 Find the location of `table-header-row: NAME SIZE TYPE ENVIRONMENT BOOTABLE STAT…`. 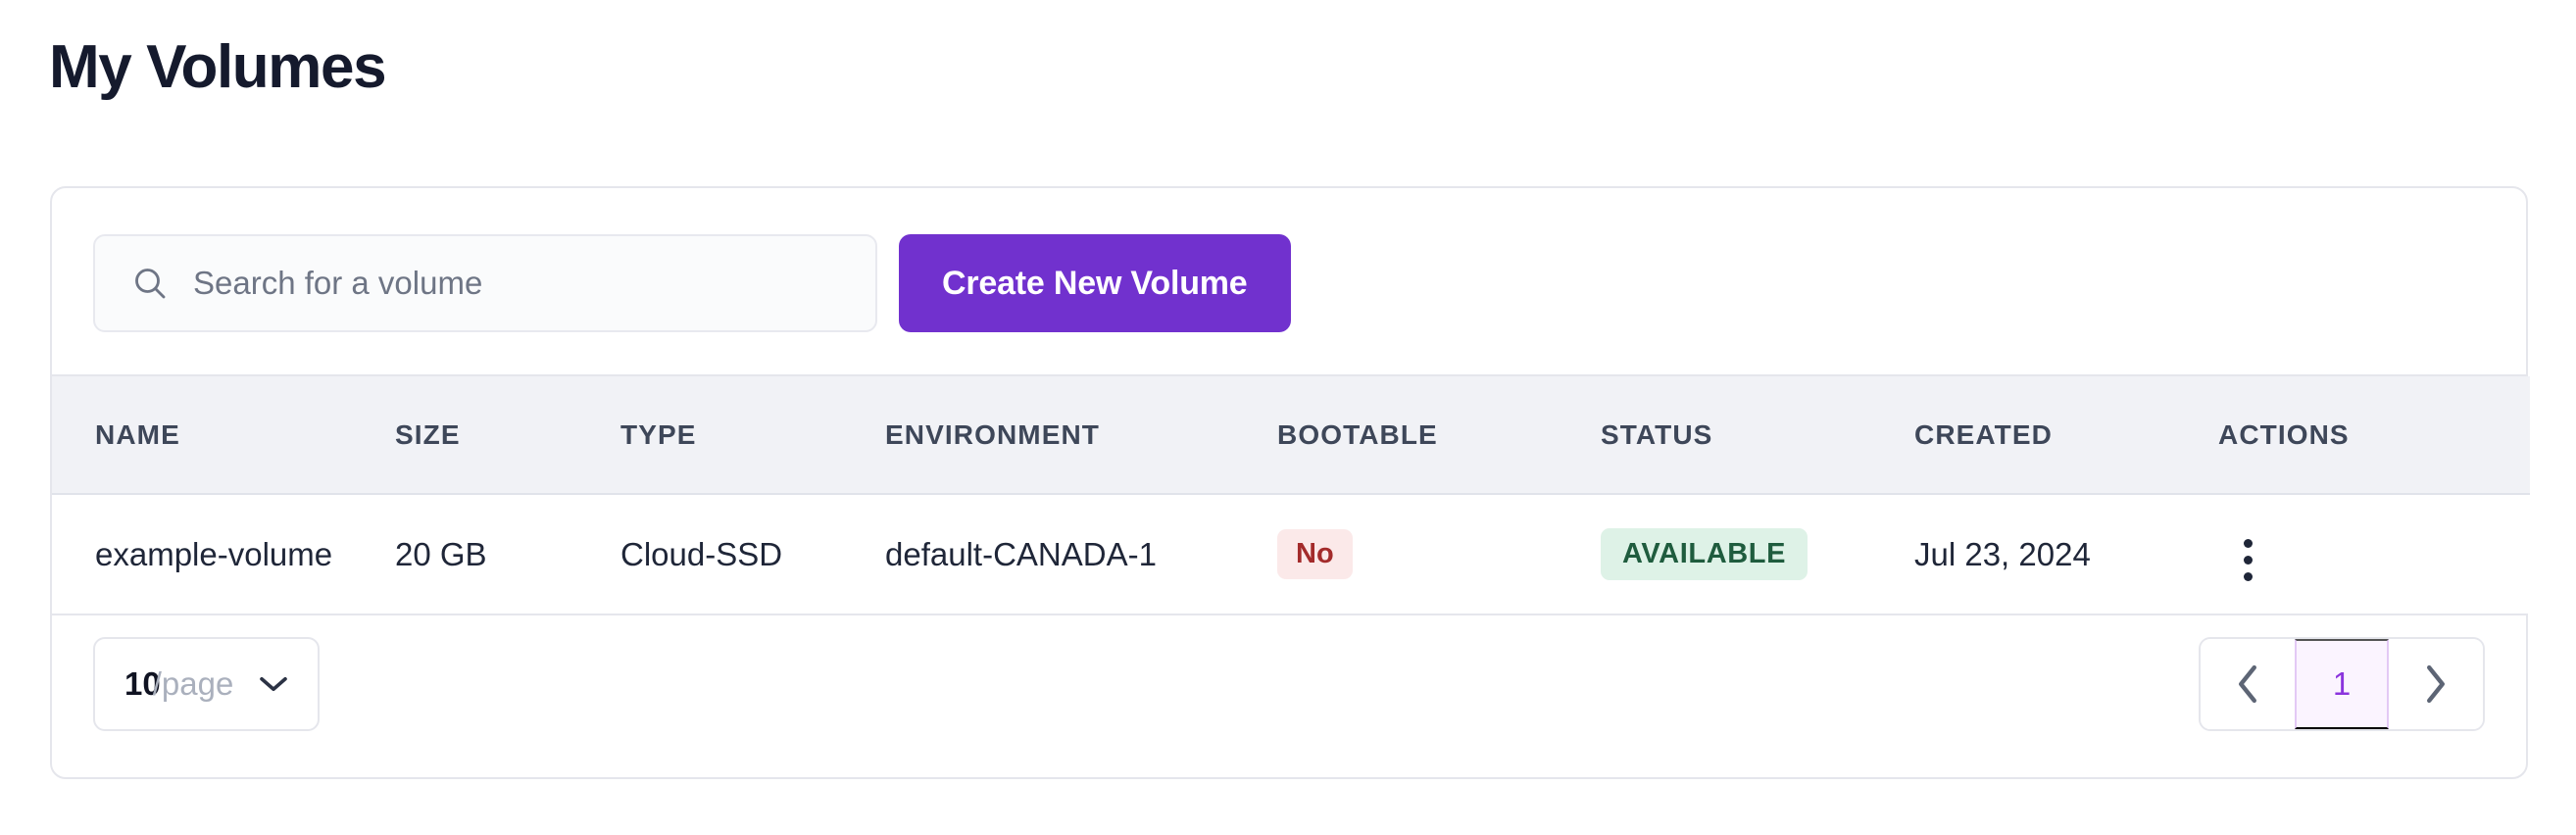

table-header-row: NAME SIZE TYPE ENVIRONMENT BOOTABLE STAT… is located at coordinates (1291, 435).